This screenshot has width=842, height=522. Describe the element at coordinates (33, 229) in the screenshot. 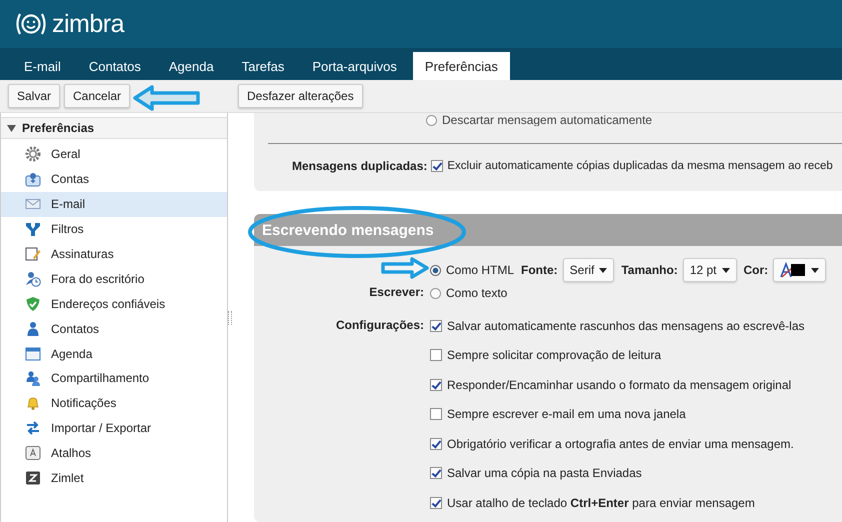

I see `funnel-icon` at that location.